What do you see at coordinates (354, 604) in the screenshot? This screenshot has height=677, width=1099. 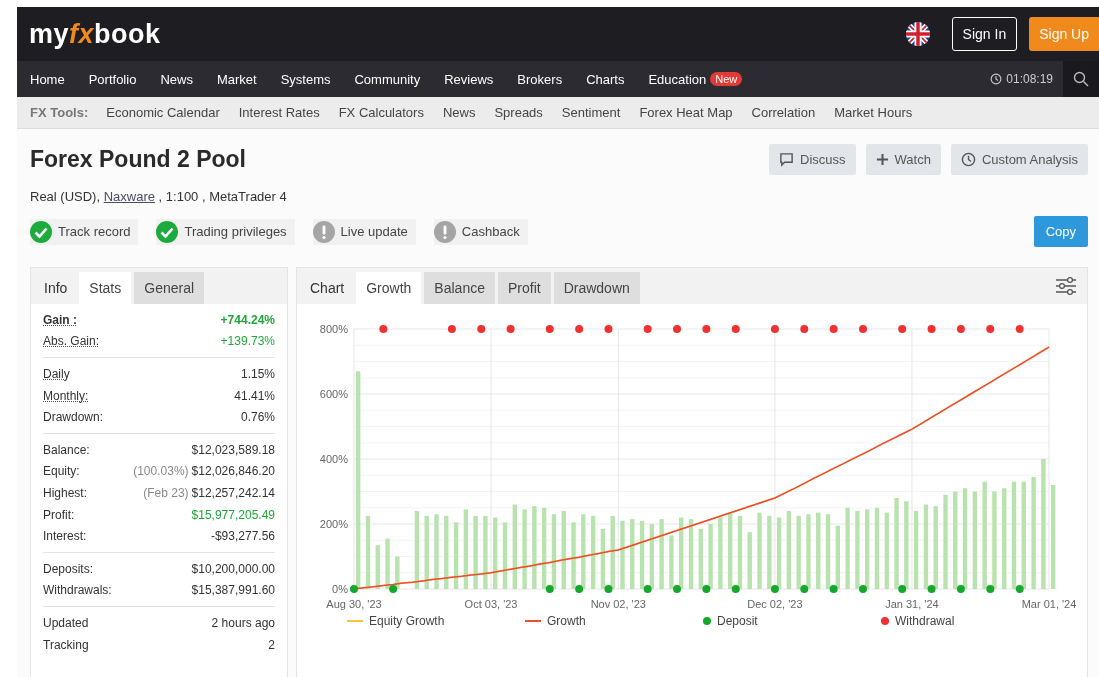 I see `axis-label: Aug 30, '23` at bounding box center [354, 604].